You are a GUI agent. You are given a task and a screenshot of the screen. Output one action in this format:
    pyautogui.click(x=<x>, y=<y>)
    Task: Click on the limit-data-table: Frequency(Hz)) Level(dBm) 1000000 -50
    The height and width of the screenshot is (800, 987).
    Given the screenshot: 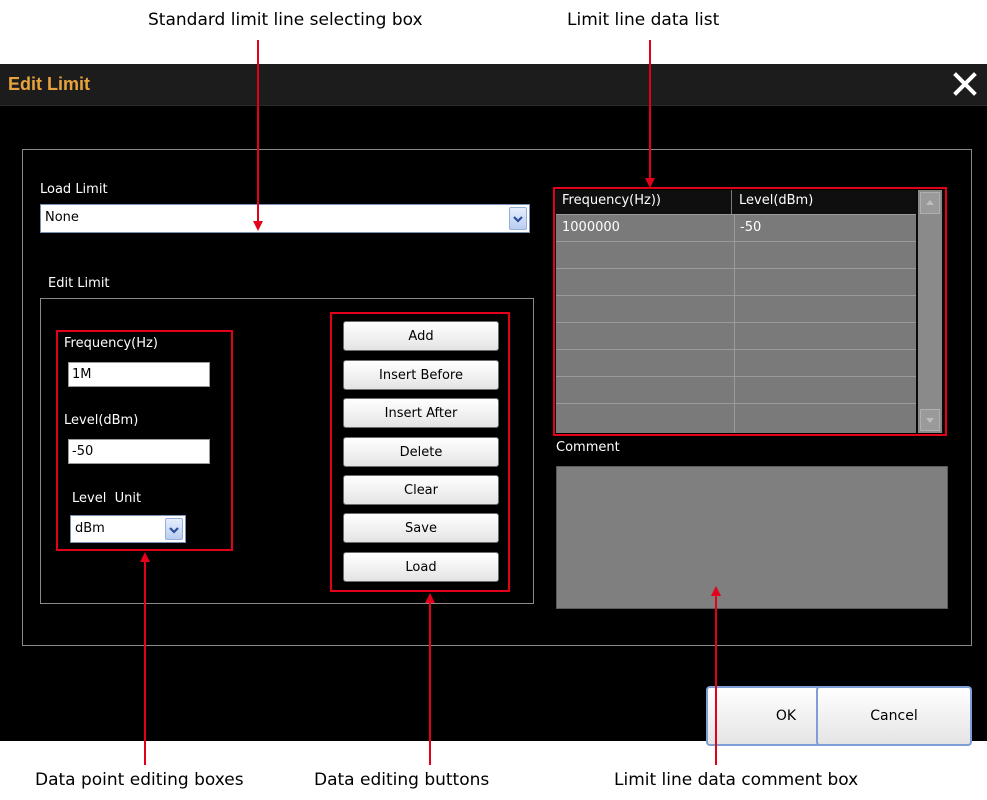 What is the action you would take?
    pyautogui.click(x=750, y=311)
    